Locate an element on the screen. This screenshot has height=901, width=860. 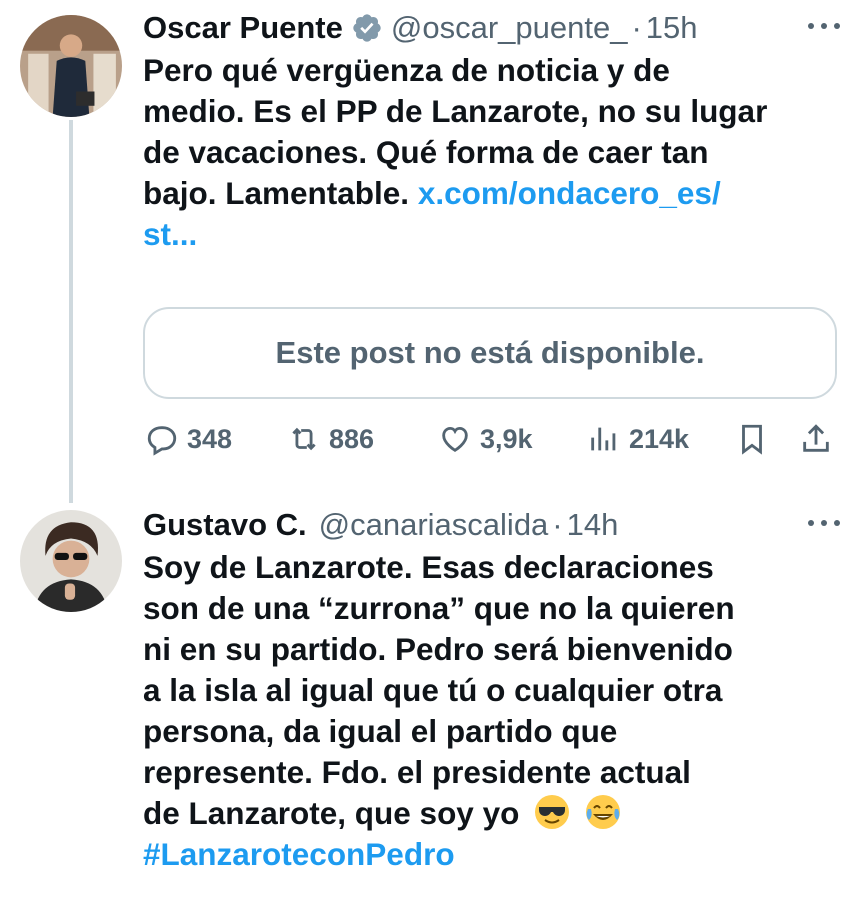
repost-button: 886 is located at coordinates (330, 439).